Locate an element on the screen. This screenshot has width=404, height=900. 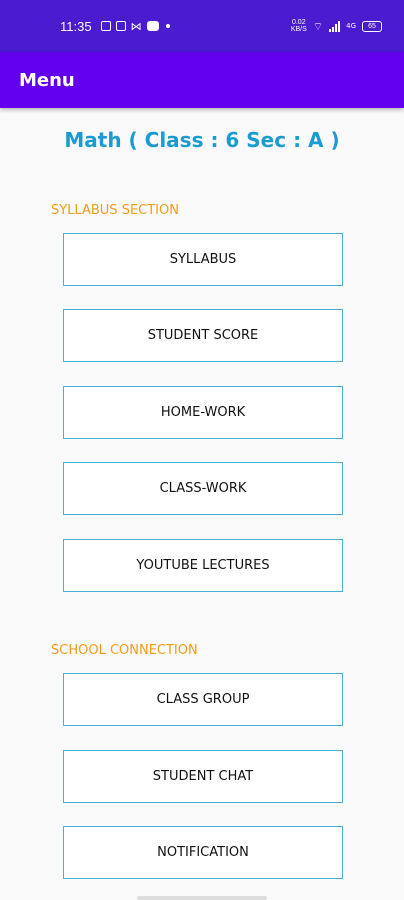
syllabus-button: SYLLABUS is located at coordinates (203, 259).